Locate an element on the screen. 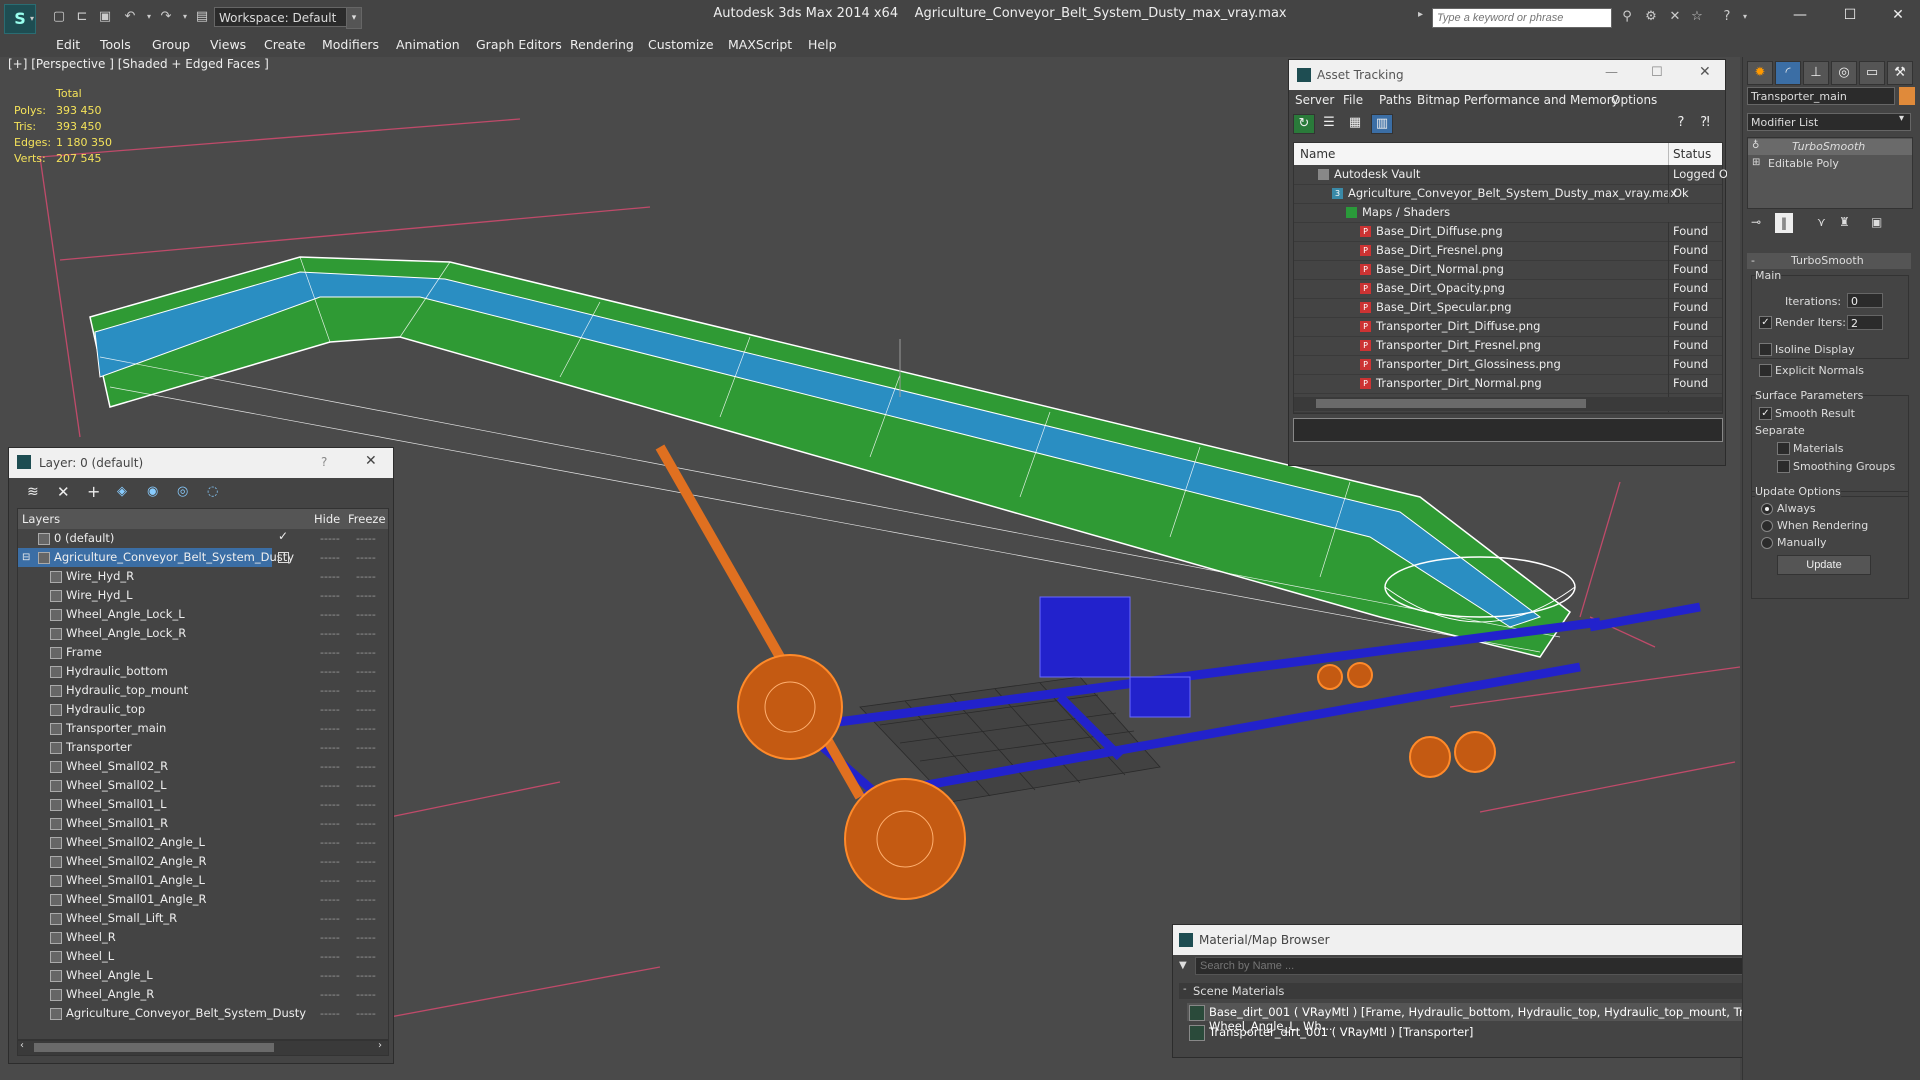 This screenshot has height=1080, width=1920. modifier-stack-item: ♁ TurboSmooth is located at coordinates (1830, 147).